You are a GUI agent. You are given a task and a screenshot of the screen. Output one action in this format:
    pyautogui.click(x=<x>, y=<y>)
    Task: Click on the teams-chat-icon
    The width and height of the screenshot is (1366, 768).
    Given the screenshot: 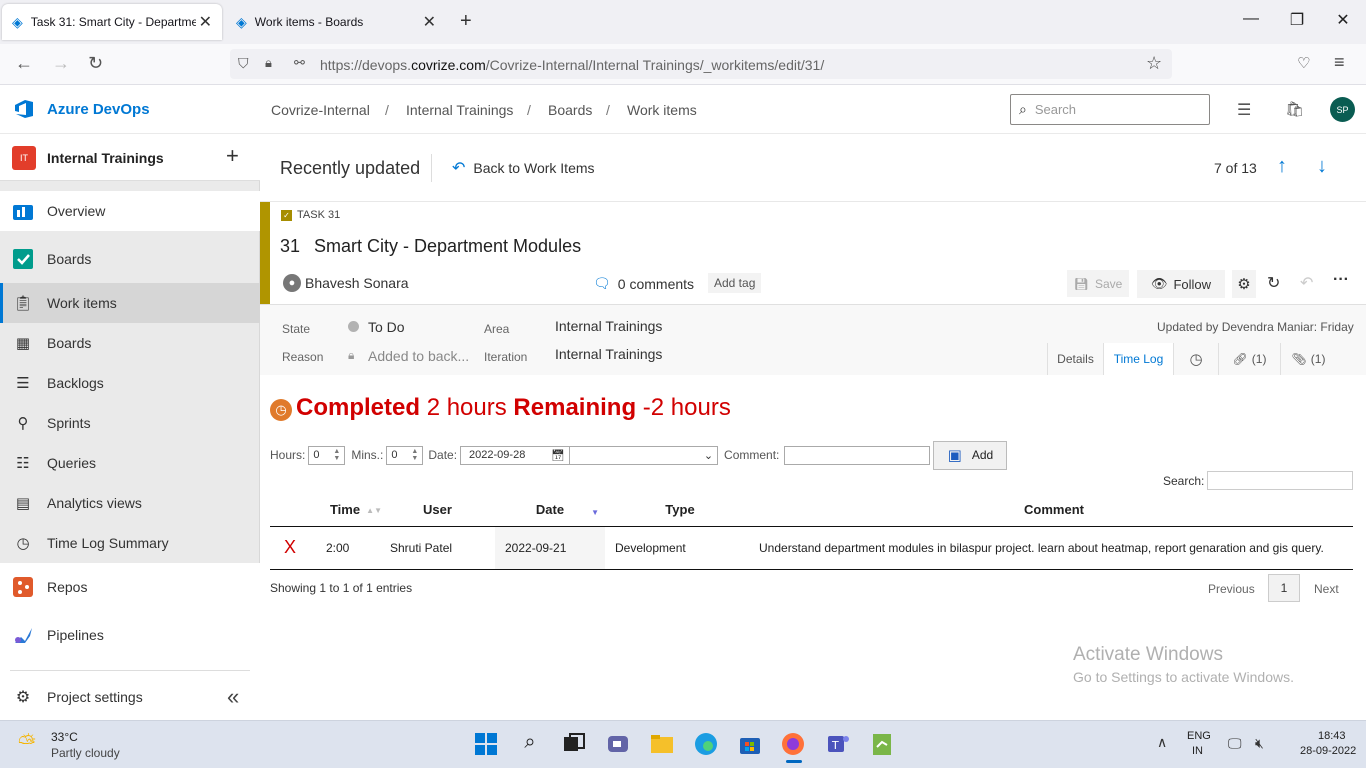 What is the action you would take?
    pyautogui.click(x=618, y=744)
    